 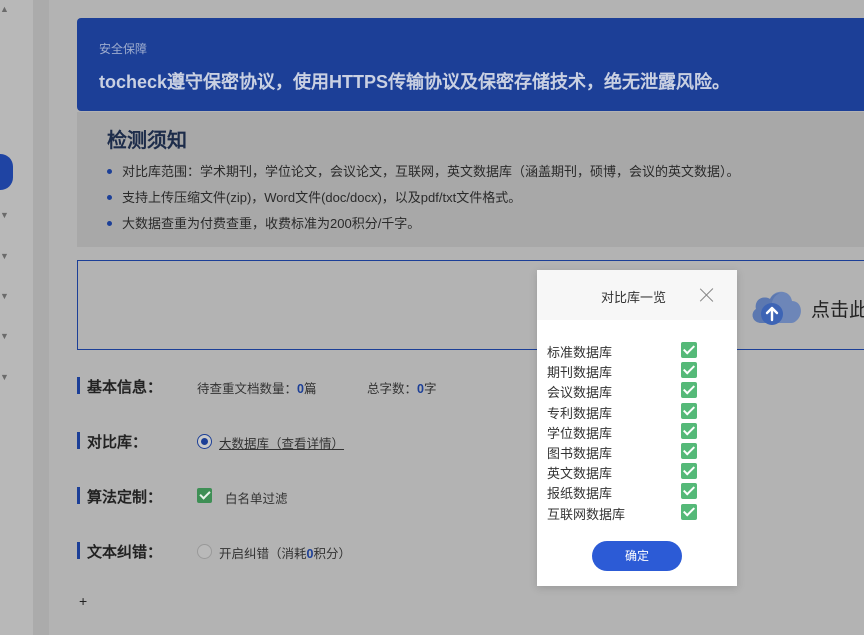 I want to click on database-item: 会议数据库, so click(x=627, y=390).